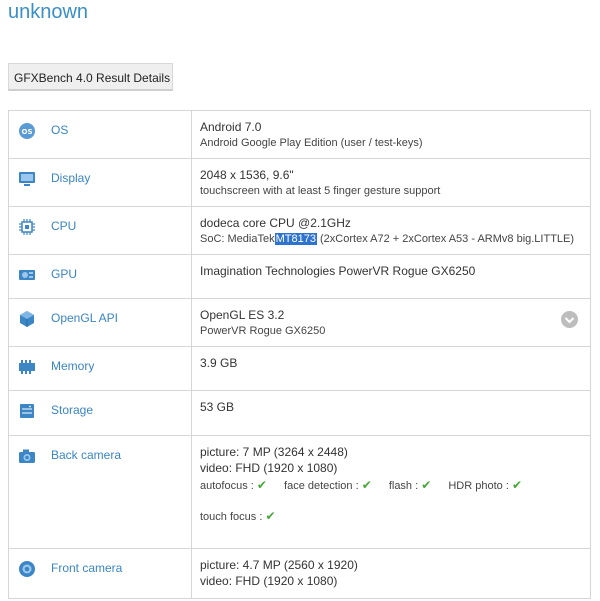 This screenshot has height=601, width=600. What do you see at coordinates (27, 275) in the screenshot?
I see `gpu-card-icon` at bounding box center [27, 275].